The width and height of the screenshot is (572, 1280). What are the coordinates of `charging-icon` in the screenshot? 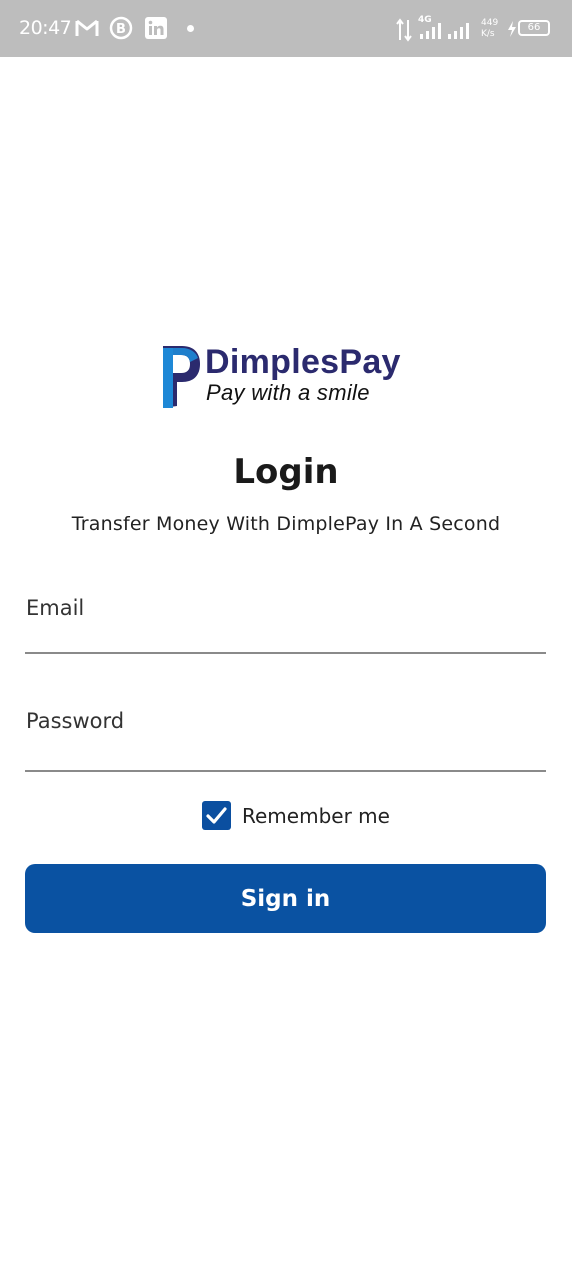 It's located at (512, 29).